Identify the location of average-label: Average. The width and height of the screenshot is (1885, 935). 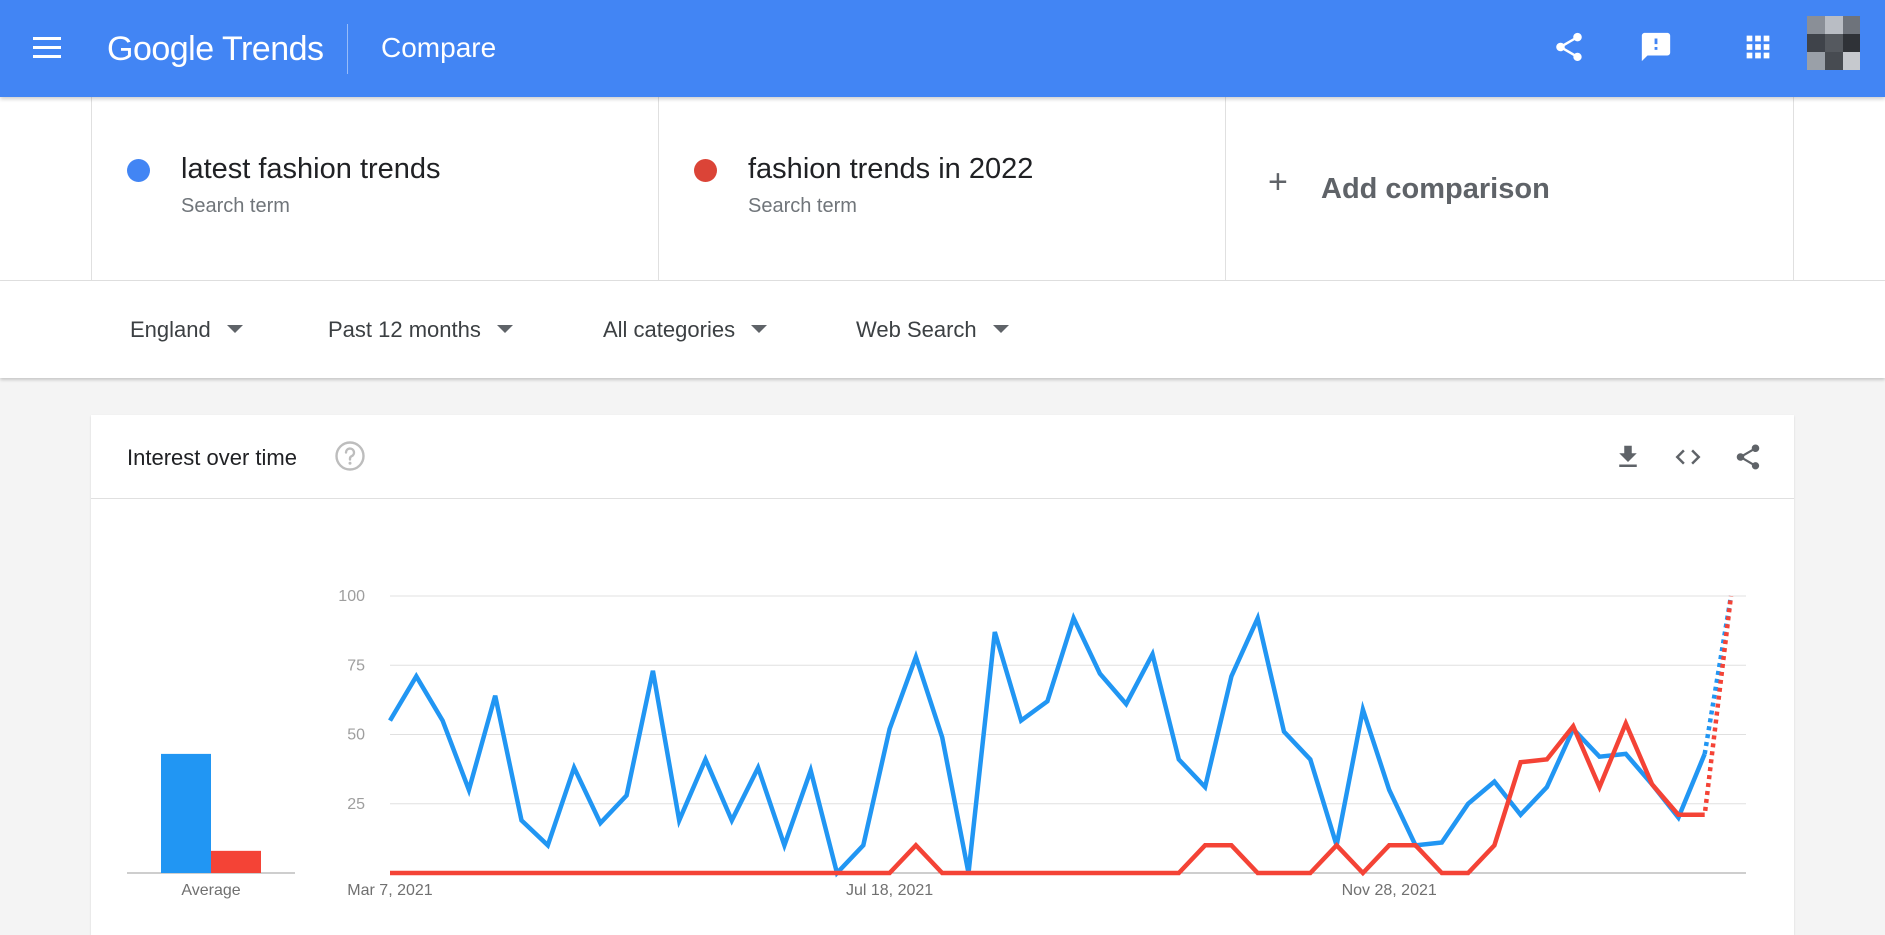
(210, 890).